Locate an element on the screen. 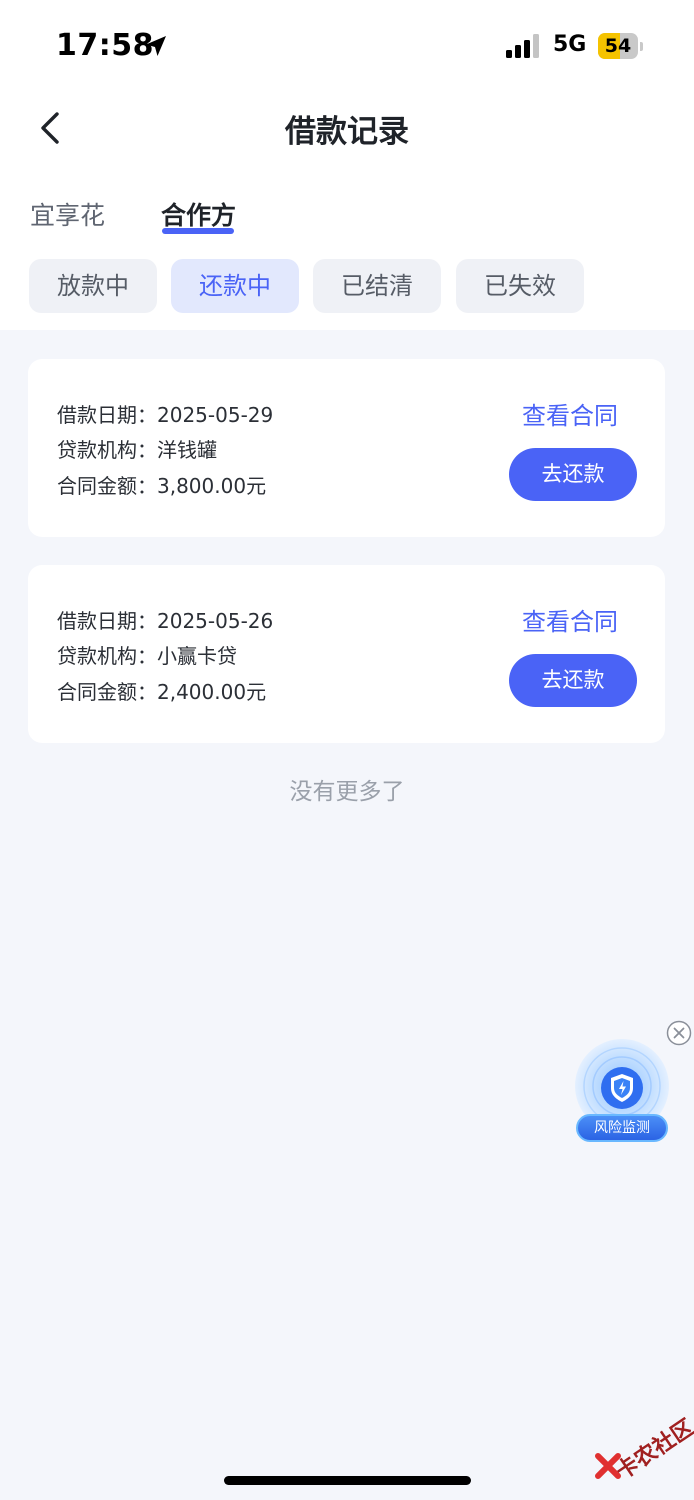 The height and width of the screenshot is (1500, 694). lender-row: 贷款机构：小赢卡贷 is located at coordinates (147, 654).